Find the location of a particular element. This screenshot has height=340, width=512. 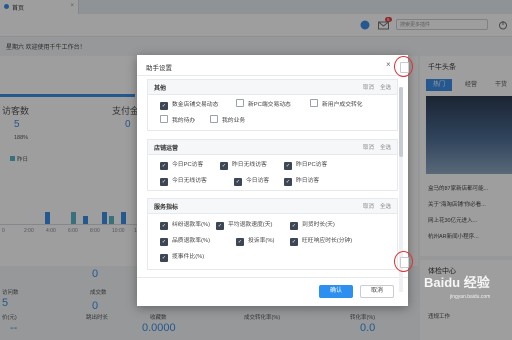

option-checkbox: ✓ 昨日无线访客 is located at coordinates (243, 164).